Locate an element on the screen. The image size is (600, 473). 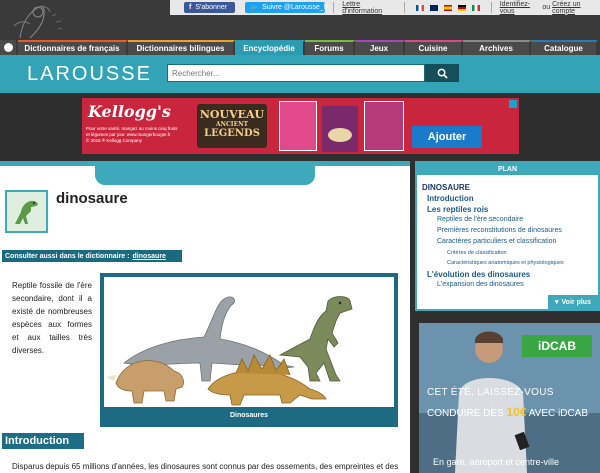
nav-forums: Forums is located at coordinates (330, 47).